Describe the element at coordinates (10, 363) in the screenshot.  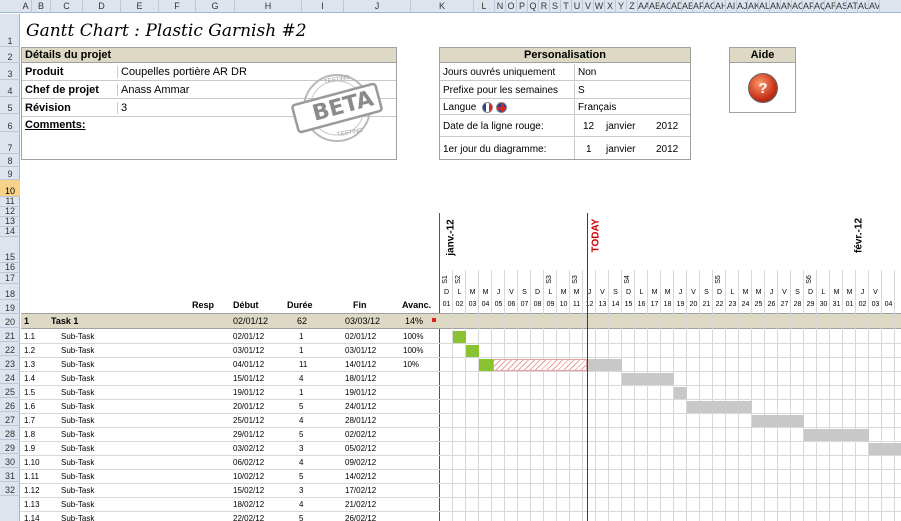
I see `row-header-23: 23` at that location.